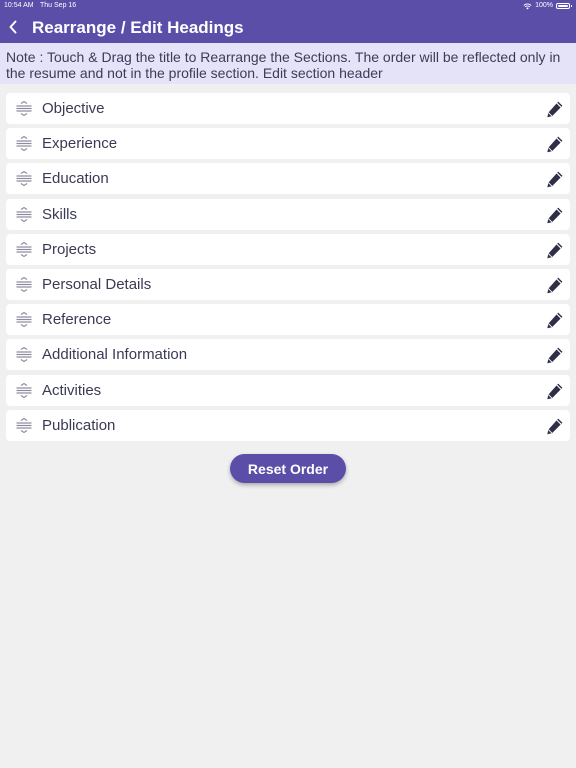 This screenshot has width=576, height=768. What do you see at coordinates (288, 249) in the screenshot?
I see `section-item: Projects` at bounding box center [288, 249].